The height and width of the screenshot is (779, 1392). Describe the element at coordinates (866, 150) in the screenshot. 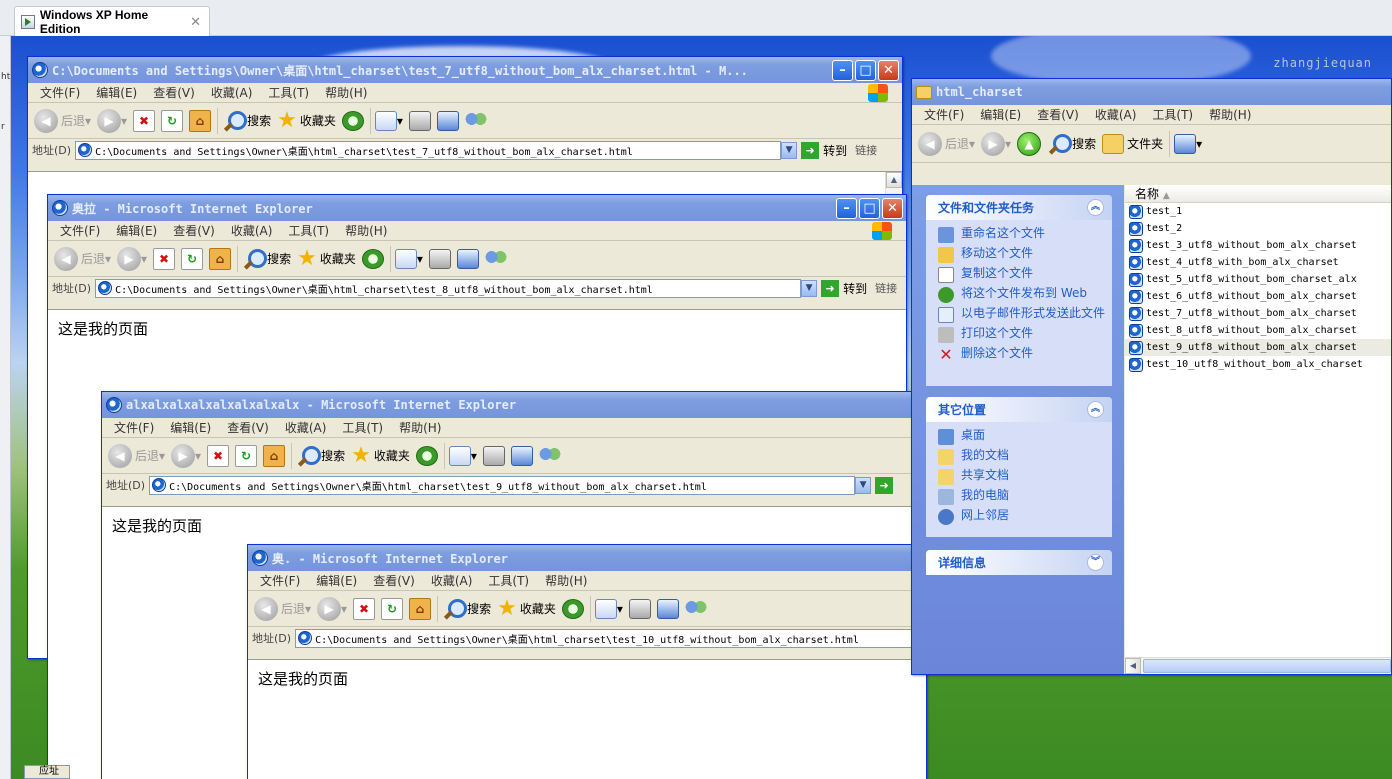

I see `links-button: 链接` at that location.